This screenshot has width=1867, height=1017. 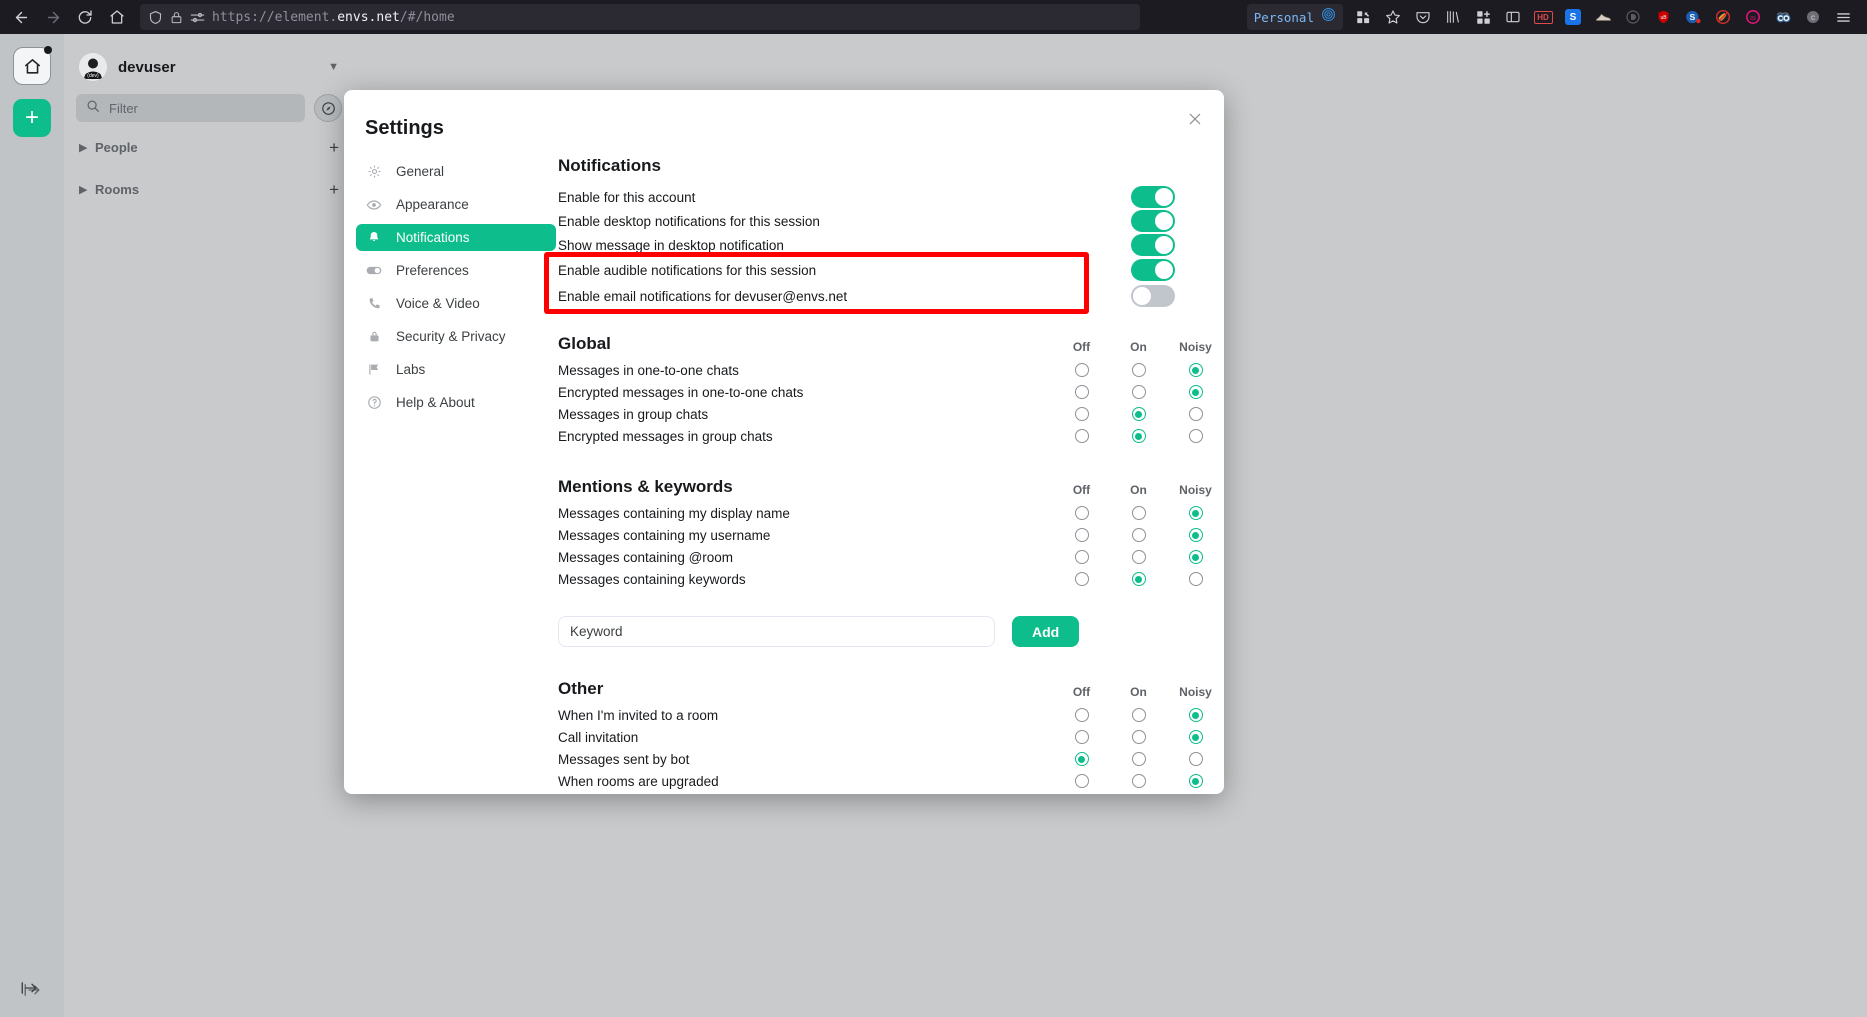 What do you see at coordinates (456, 171) in the screenshot?
I see `nav-item-general: General` at bounding box center [456, 171].